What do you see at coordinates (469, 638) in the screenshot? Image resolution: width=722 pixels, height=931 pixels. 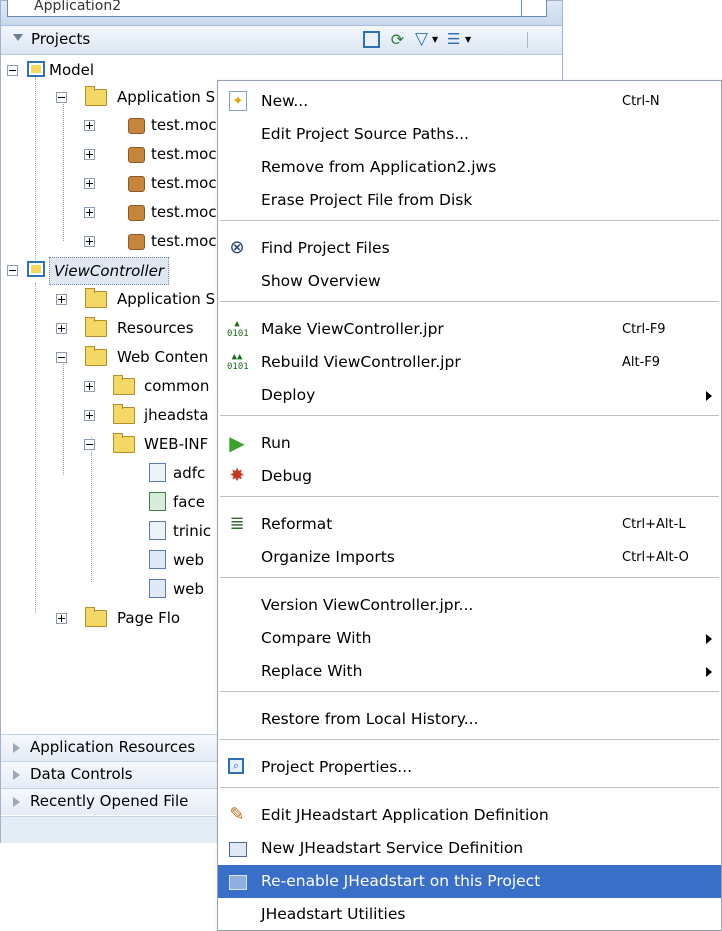 I see `menu-item-compare-with: Compare With` at bounding box center [469, 638].